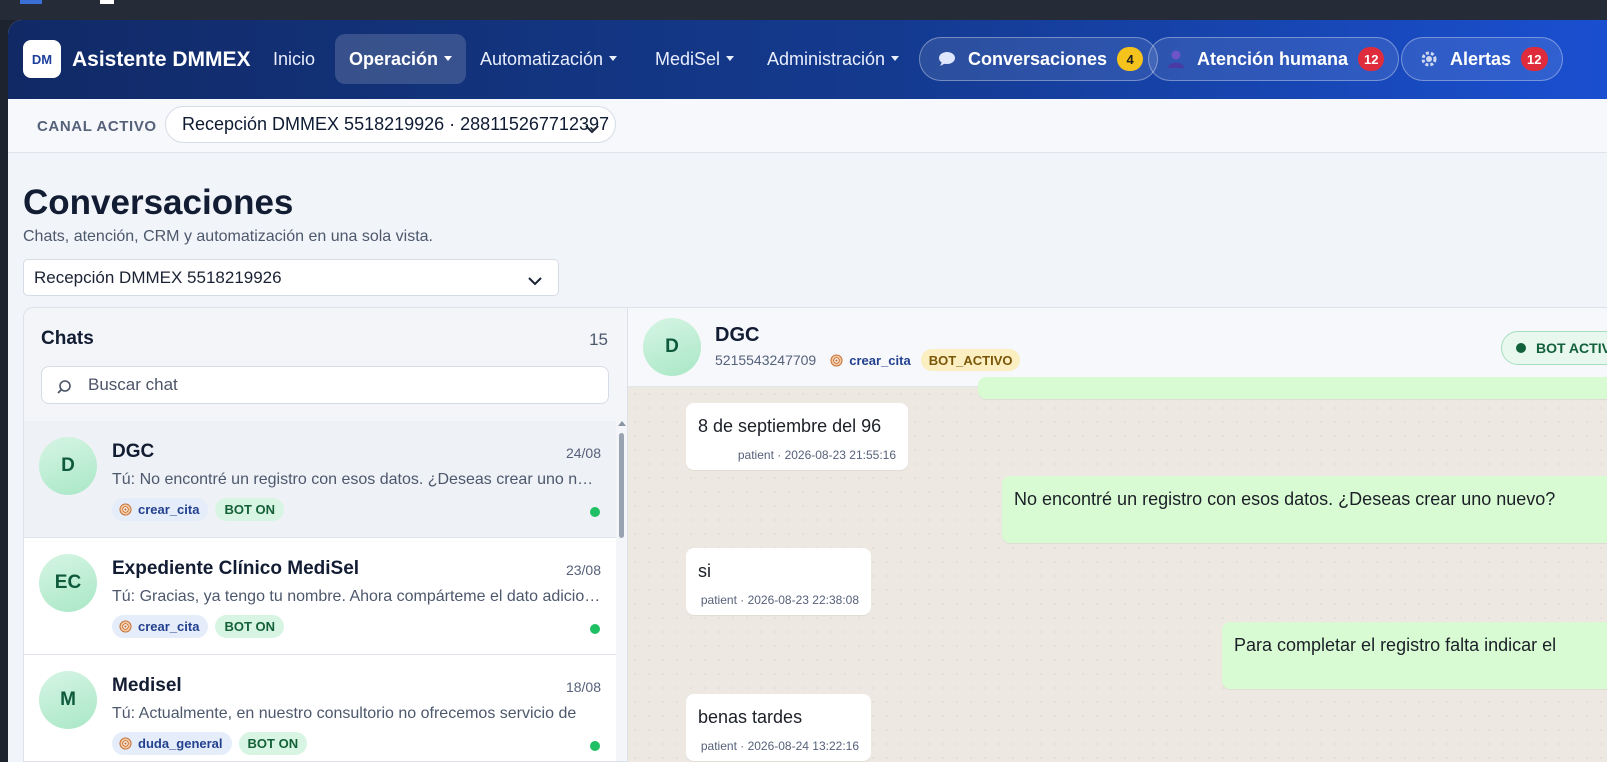  What do you see at coordinates (704, 571) in the screenshot?
I see `message-text: si` at bounding box center [704, 571].